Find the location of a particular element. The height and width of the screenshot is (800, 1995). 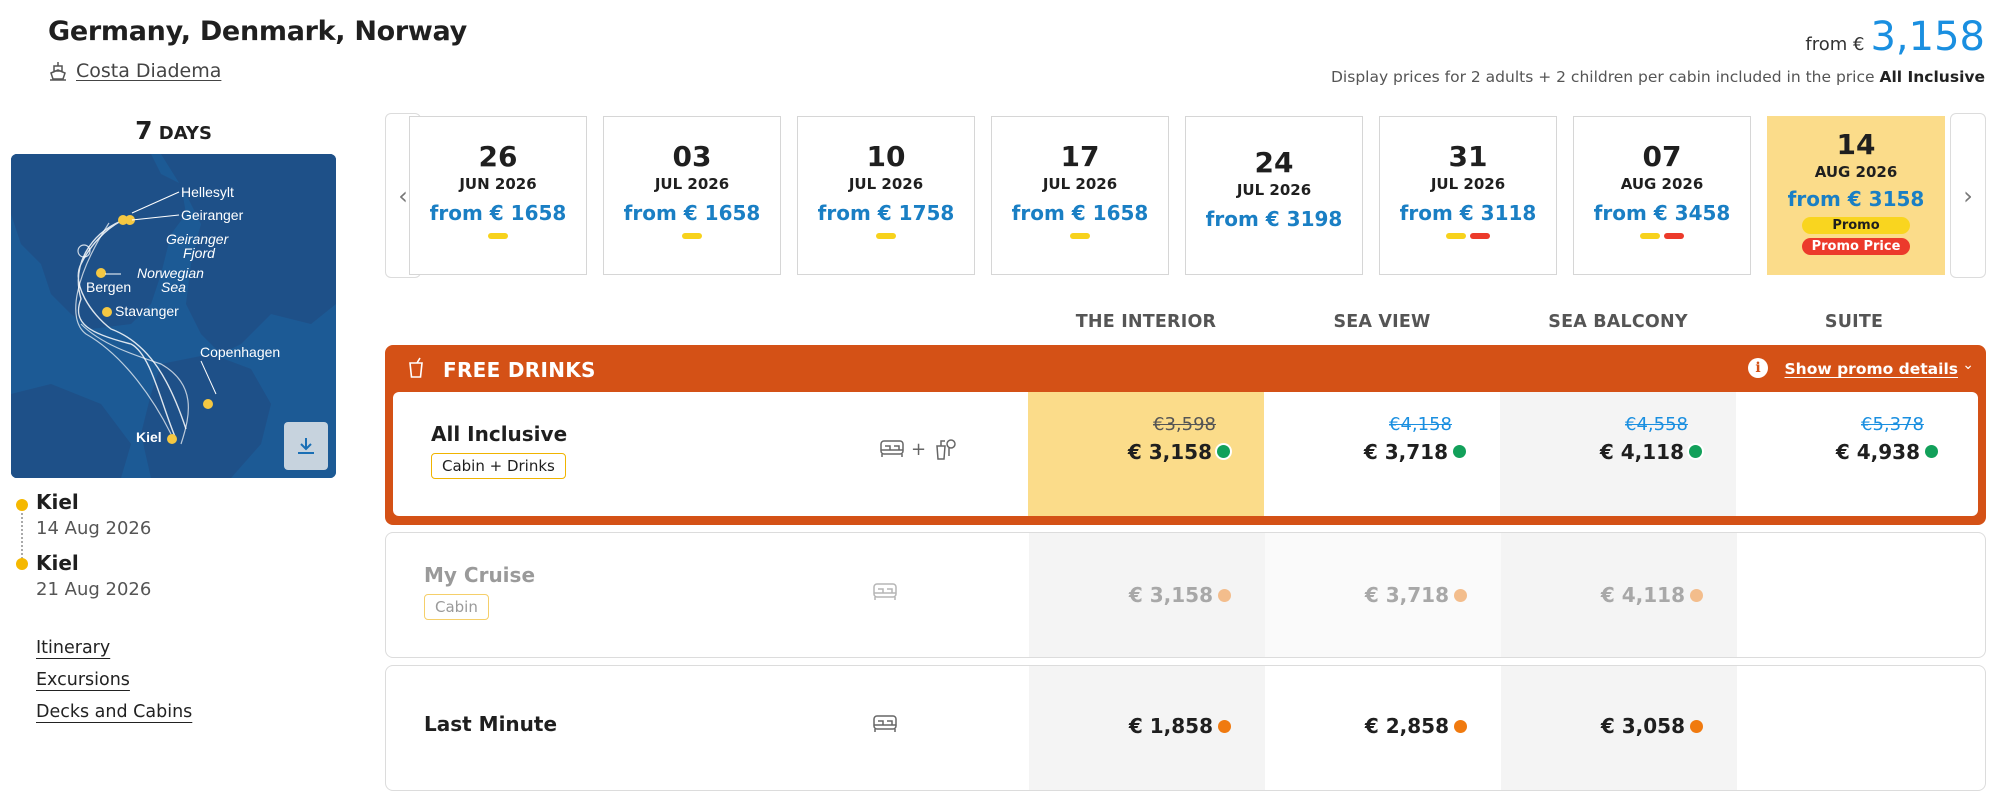

price-cell-sea-balcony: € 4,118 is located at coordinates (1619, 595).